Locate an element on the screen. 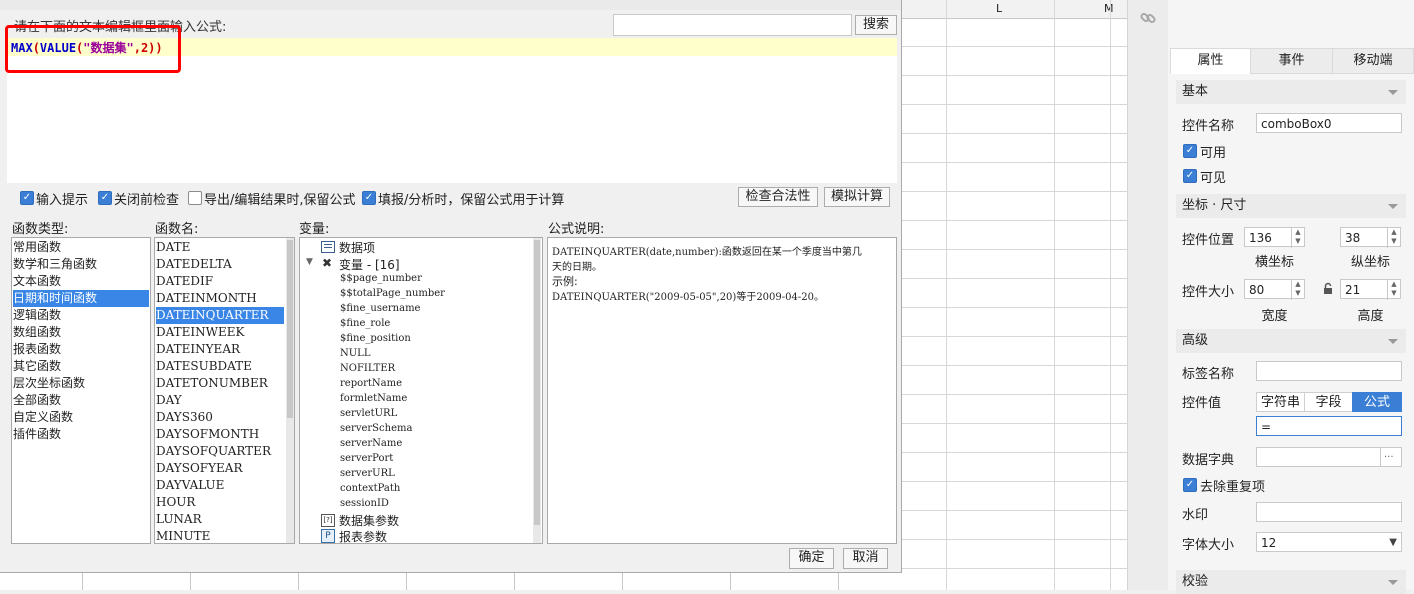  tab-properties: 属性 is located at coordinates (1210, 61).